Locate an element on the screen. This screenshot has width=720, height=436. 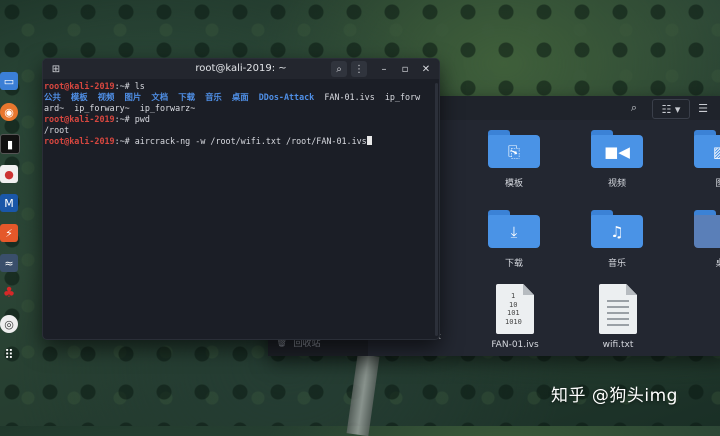
terminal-icon: ▮ is located at coordinates (10, 144).